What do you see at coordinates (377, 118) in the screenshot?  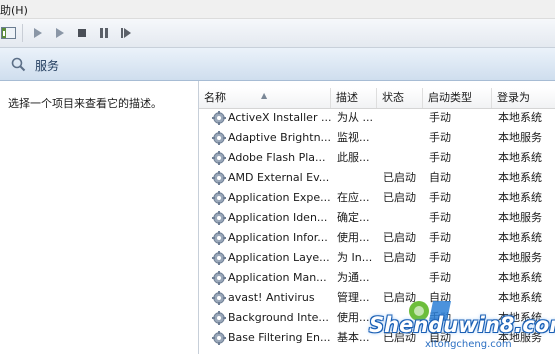 I see `table-row: ActiveX Installer ... 为从 ... 手动 本地系统` at bounding box center [377, 118].